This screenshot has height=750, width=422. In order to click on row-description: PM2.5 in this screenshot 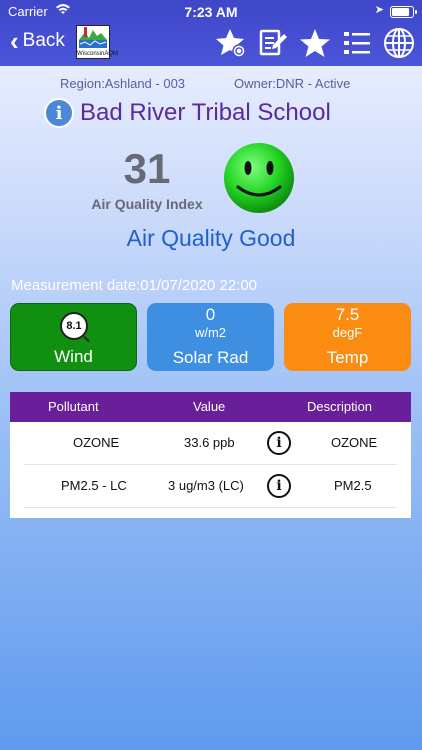, I will do `click(353, 485)`.